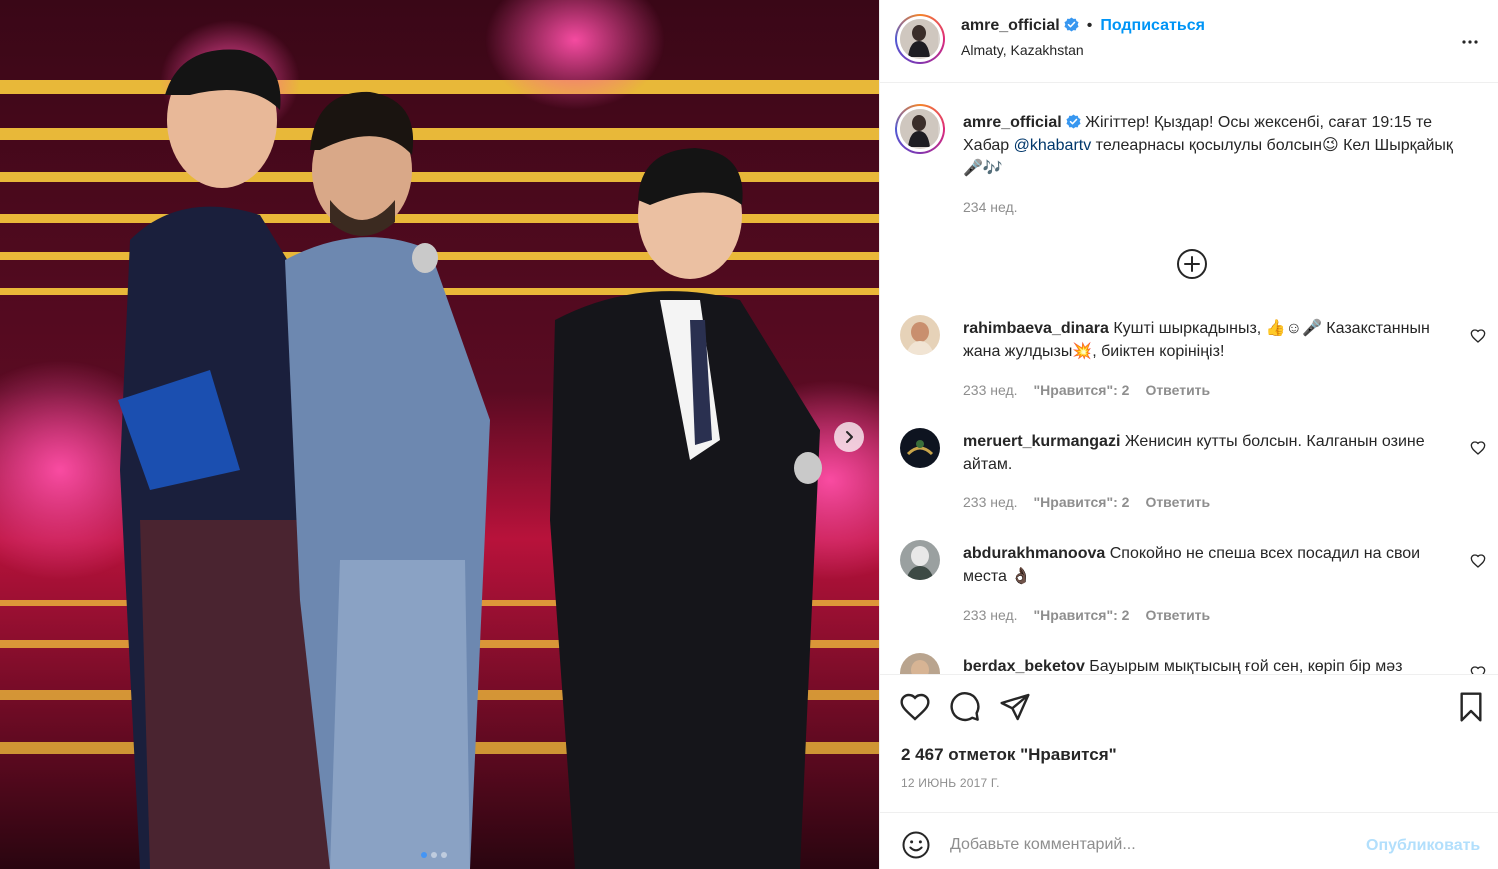  I want to click on author-avatar, so click(920, 39).